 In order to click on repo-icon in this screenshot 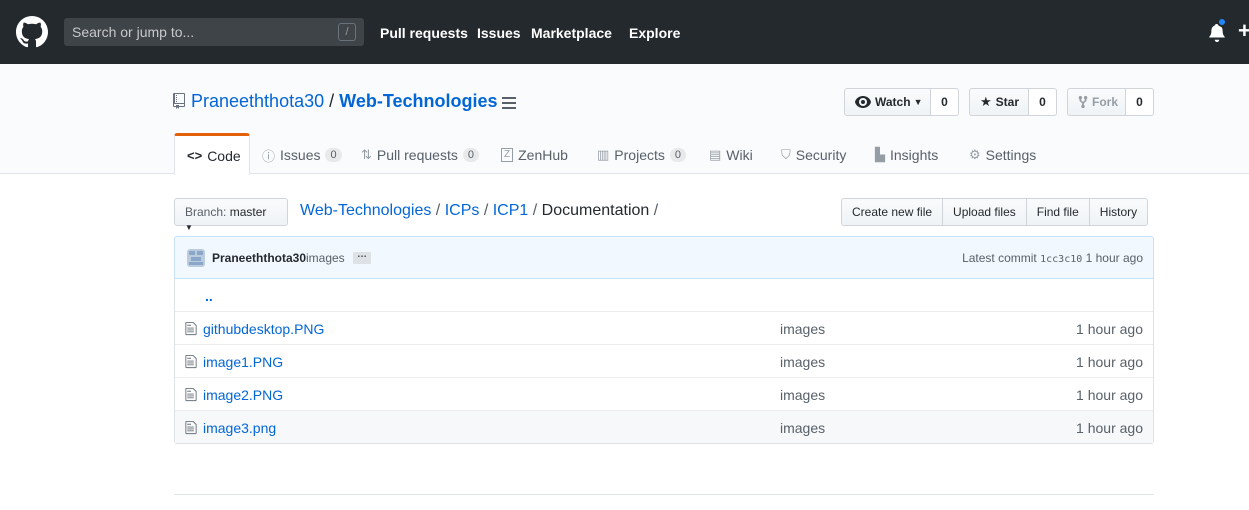, I will do `click(179, 101)`.